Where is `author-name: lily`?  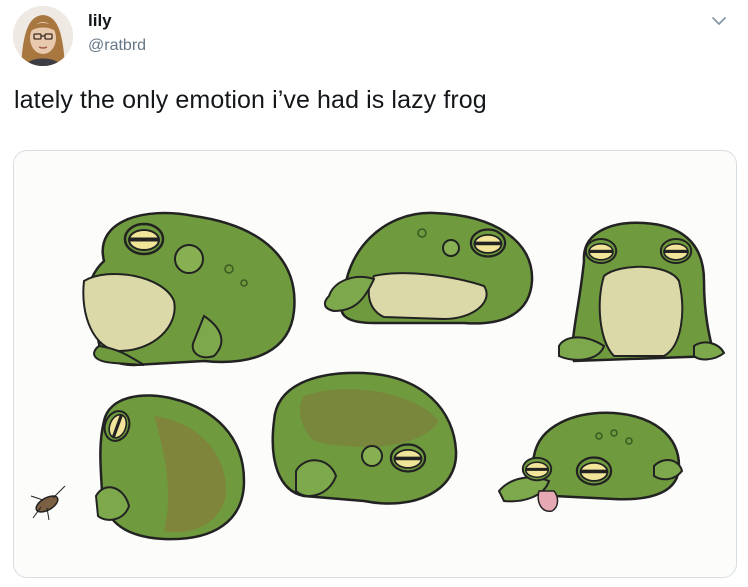
author-name: lily is located at coordinates (100, 21).